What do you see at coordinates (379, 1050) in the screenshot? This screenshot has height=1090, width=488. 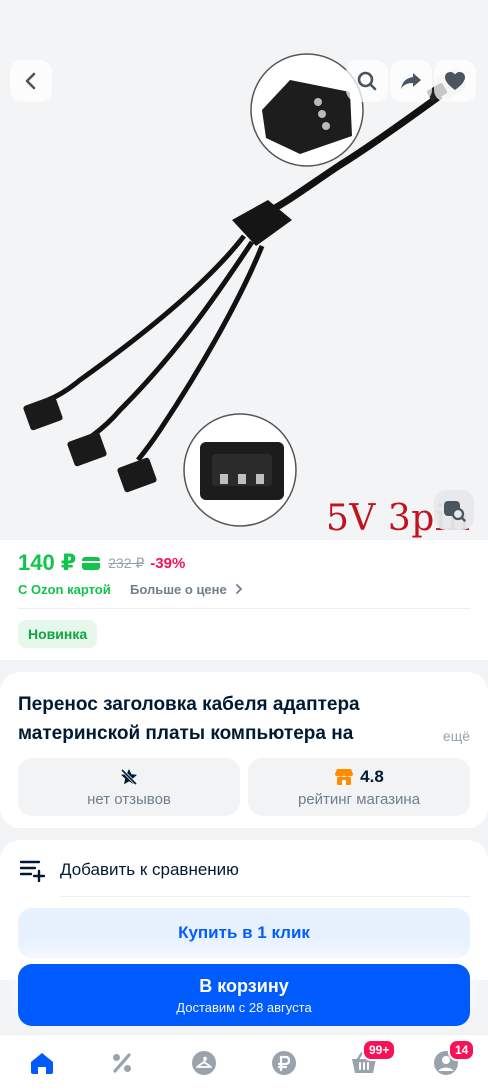 I see `cart-count-badge: 99+` at bounding box center [379, 1050].